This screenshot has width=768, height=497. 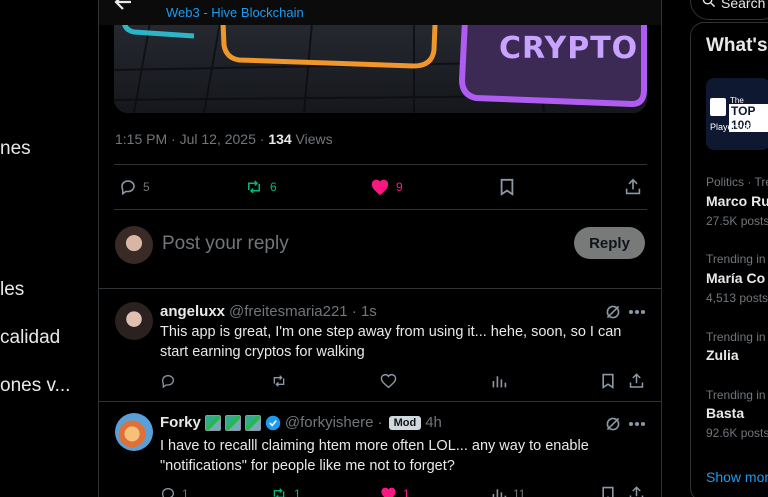 I want to click on reply-repost-button: 1, so click(x=285, y=491).